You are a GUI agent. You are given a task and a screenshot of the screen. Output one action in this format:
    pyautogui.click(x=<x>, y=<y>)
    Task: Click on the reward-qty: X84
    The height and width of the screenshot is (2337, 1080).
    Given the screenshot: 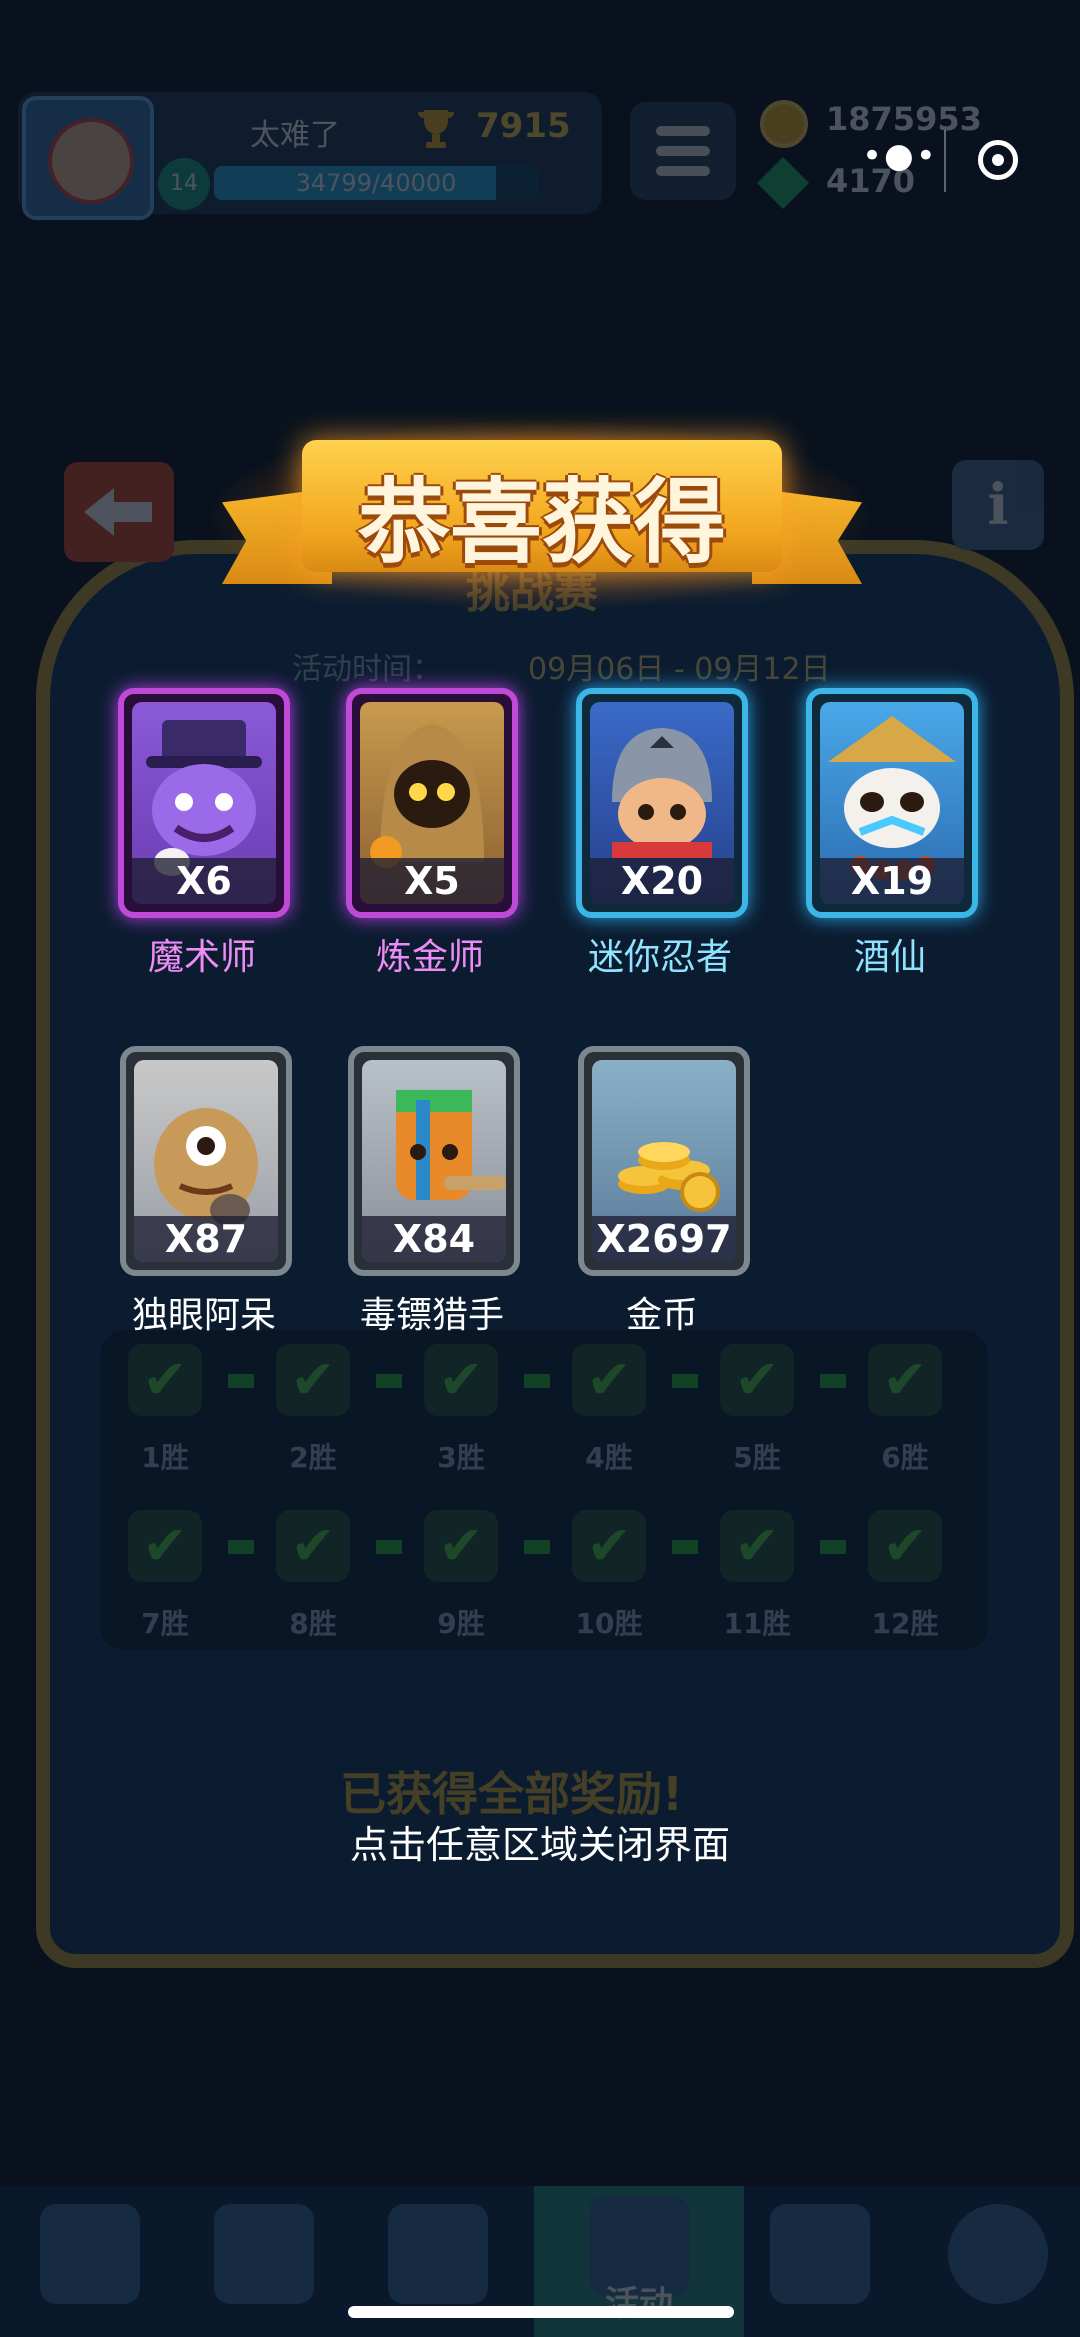 What is the action you would take?
    pyautogui.click(x=434, y=1239)
    